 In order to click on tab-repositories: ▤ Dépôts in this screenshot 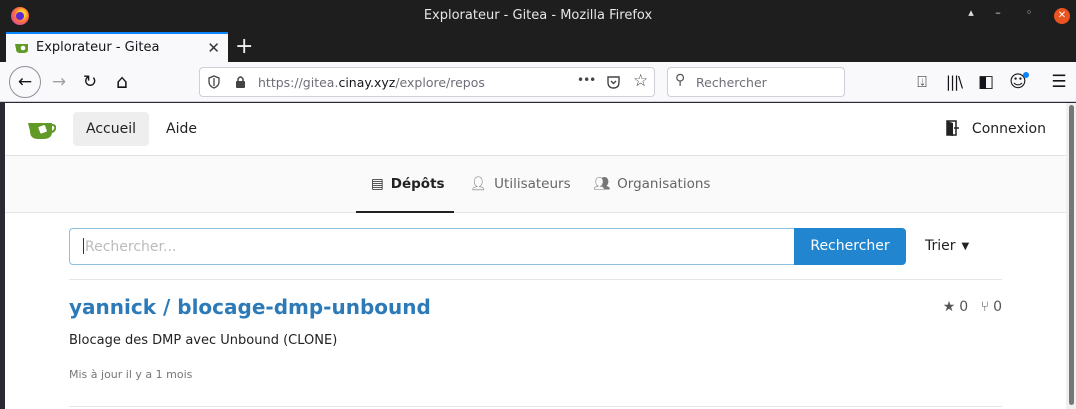, I will do `click(408, 184)`.